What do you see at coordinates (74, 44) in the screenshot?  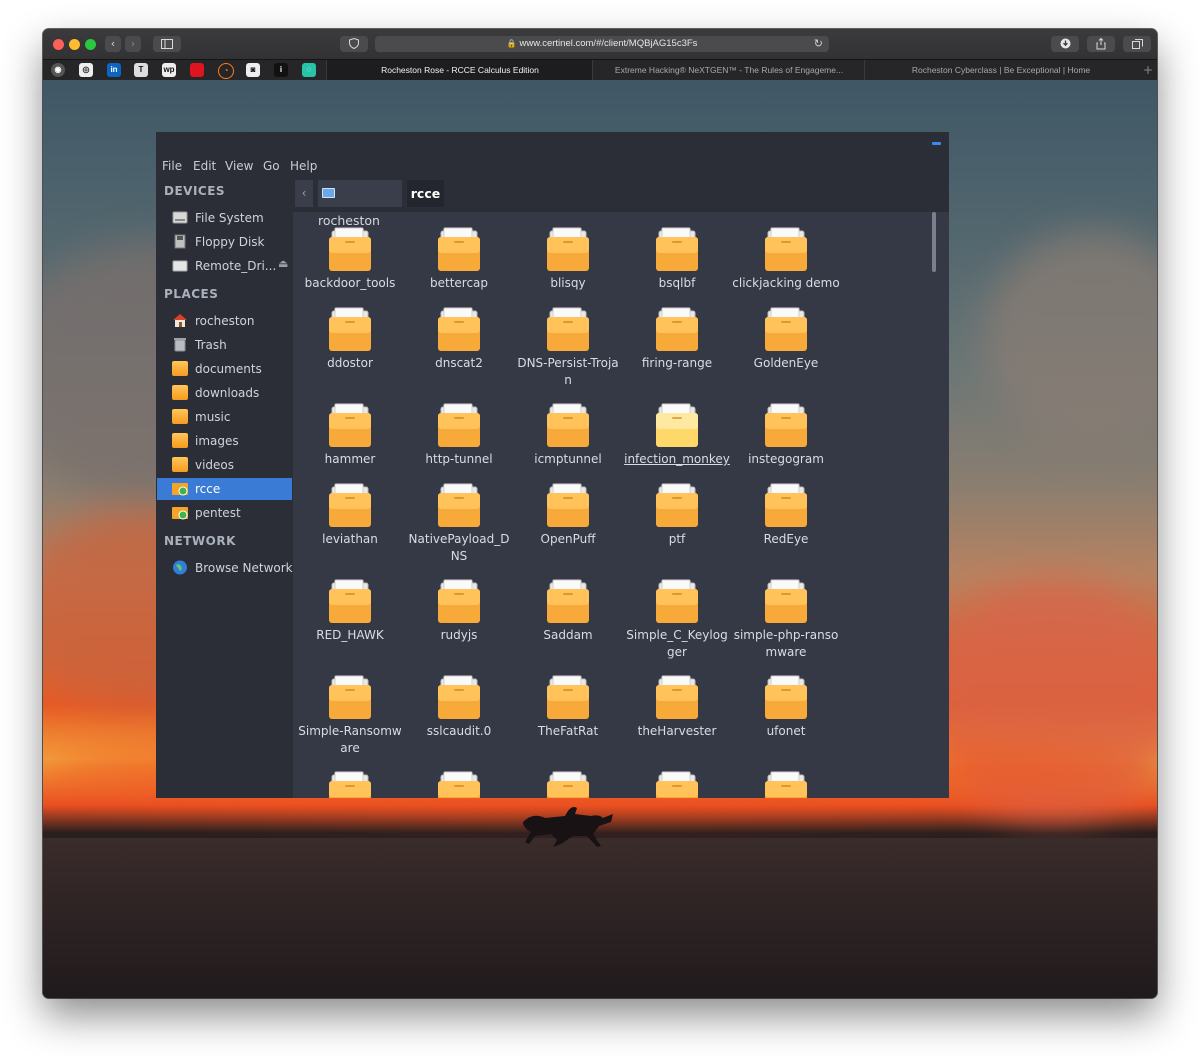 I see `minimize-window-button` at bounding box center [74, 44].